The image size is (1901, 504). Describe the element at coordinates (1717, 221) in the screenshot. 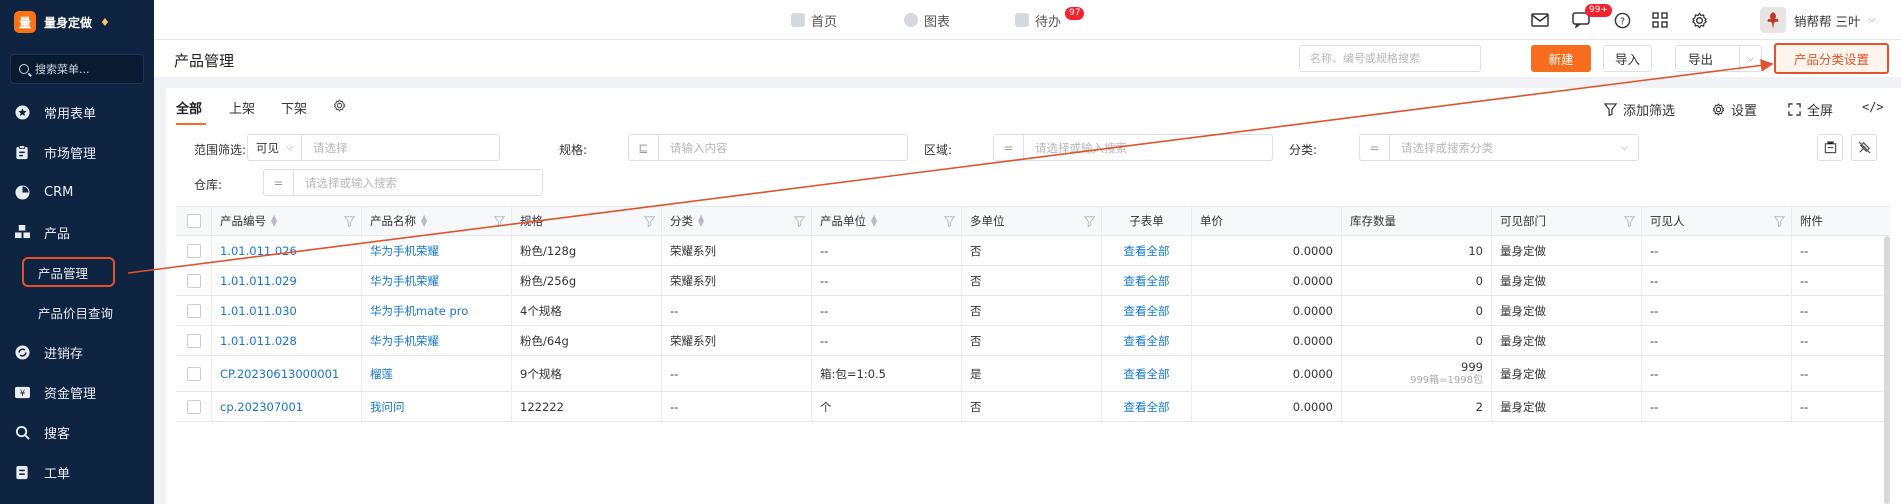

I see `col-header-visible-person: 可见人` at that location.